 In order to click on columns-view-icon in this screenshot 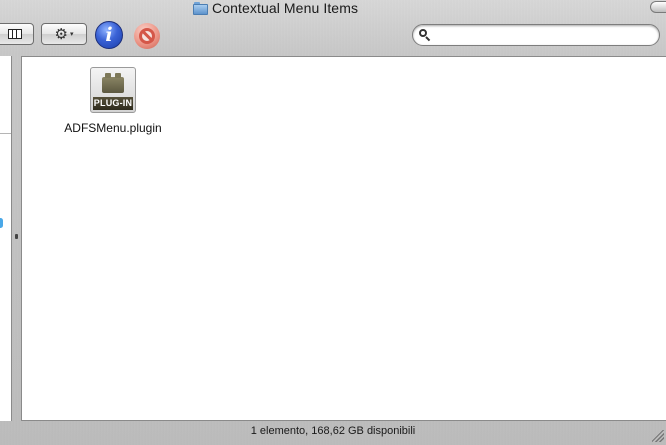, I will do `click(15, 34)`.